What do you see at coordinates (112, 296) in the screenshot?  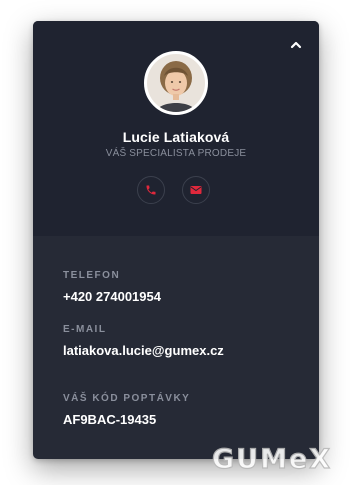 I see `phone-value: +420 274001954` at bounding box center [112, 296].